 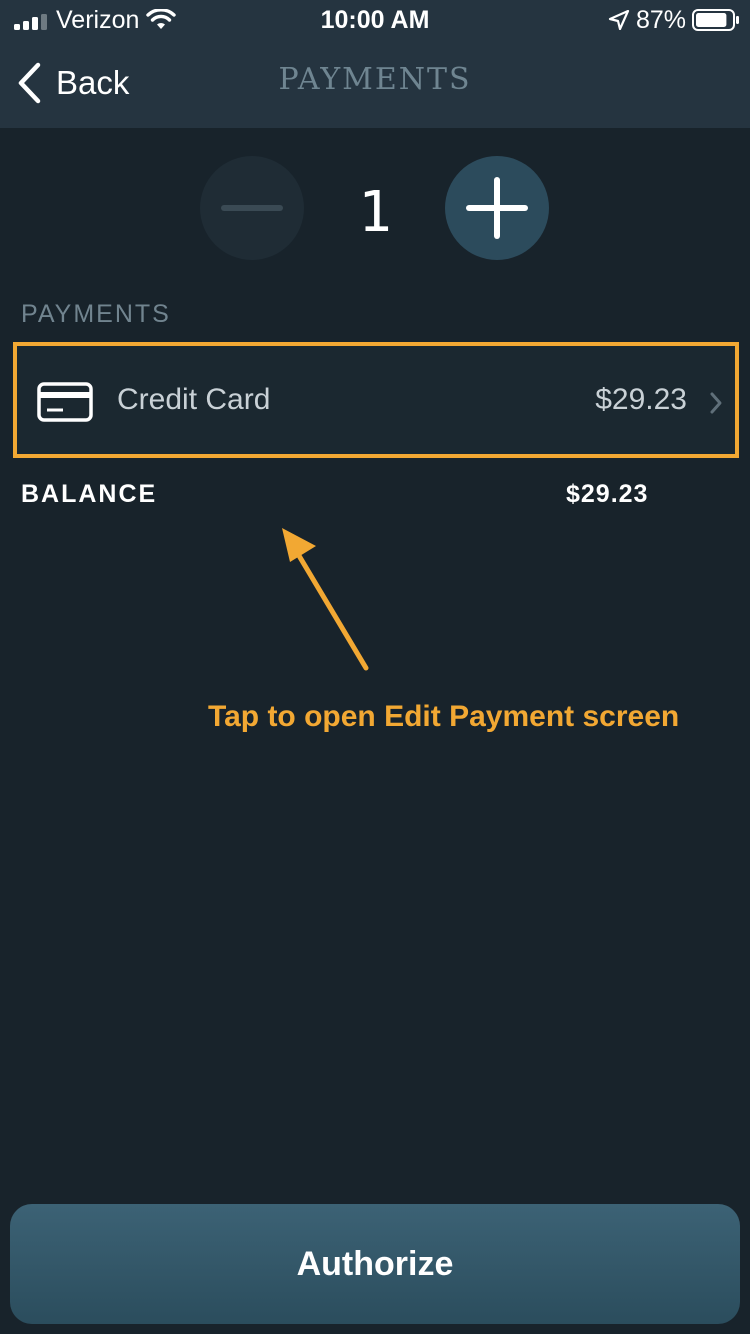 What do you see at coordinates (619, 20) in the screenshot?
I see `location-arrow-icon` at bounding box center [619, 20].